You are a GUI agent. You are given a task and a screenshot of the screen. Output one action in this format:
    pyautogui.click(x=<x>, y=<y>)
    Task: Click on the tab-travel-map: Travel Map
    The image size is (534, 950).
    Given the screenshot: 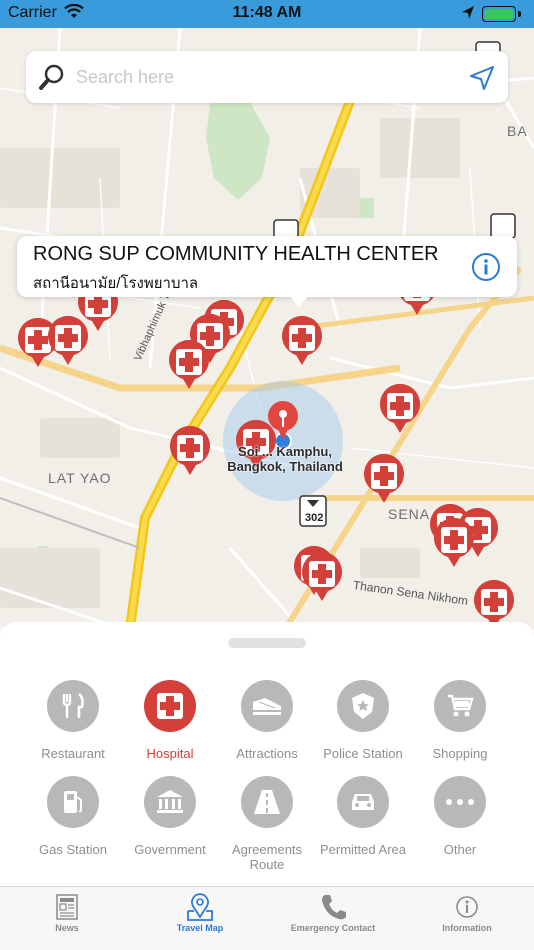 What is the action you would take?
    pyautogui.click(x=200, y=913)
    